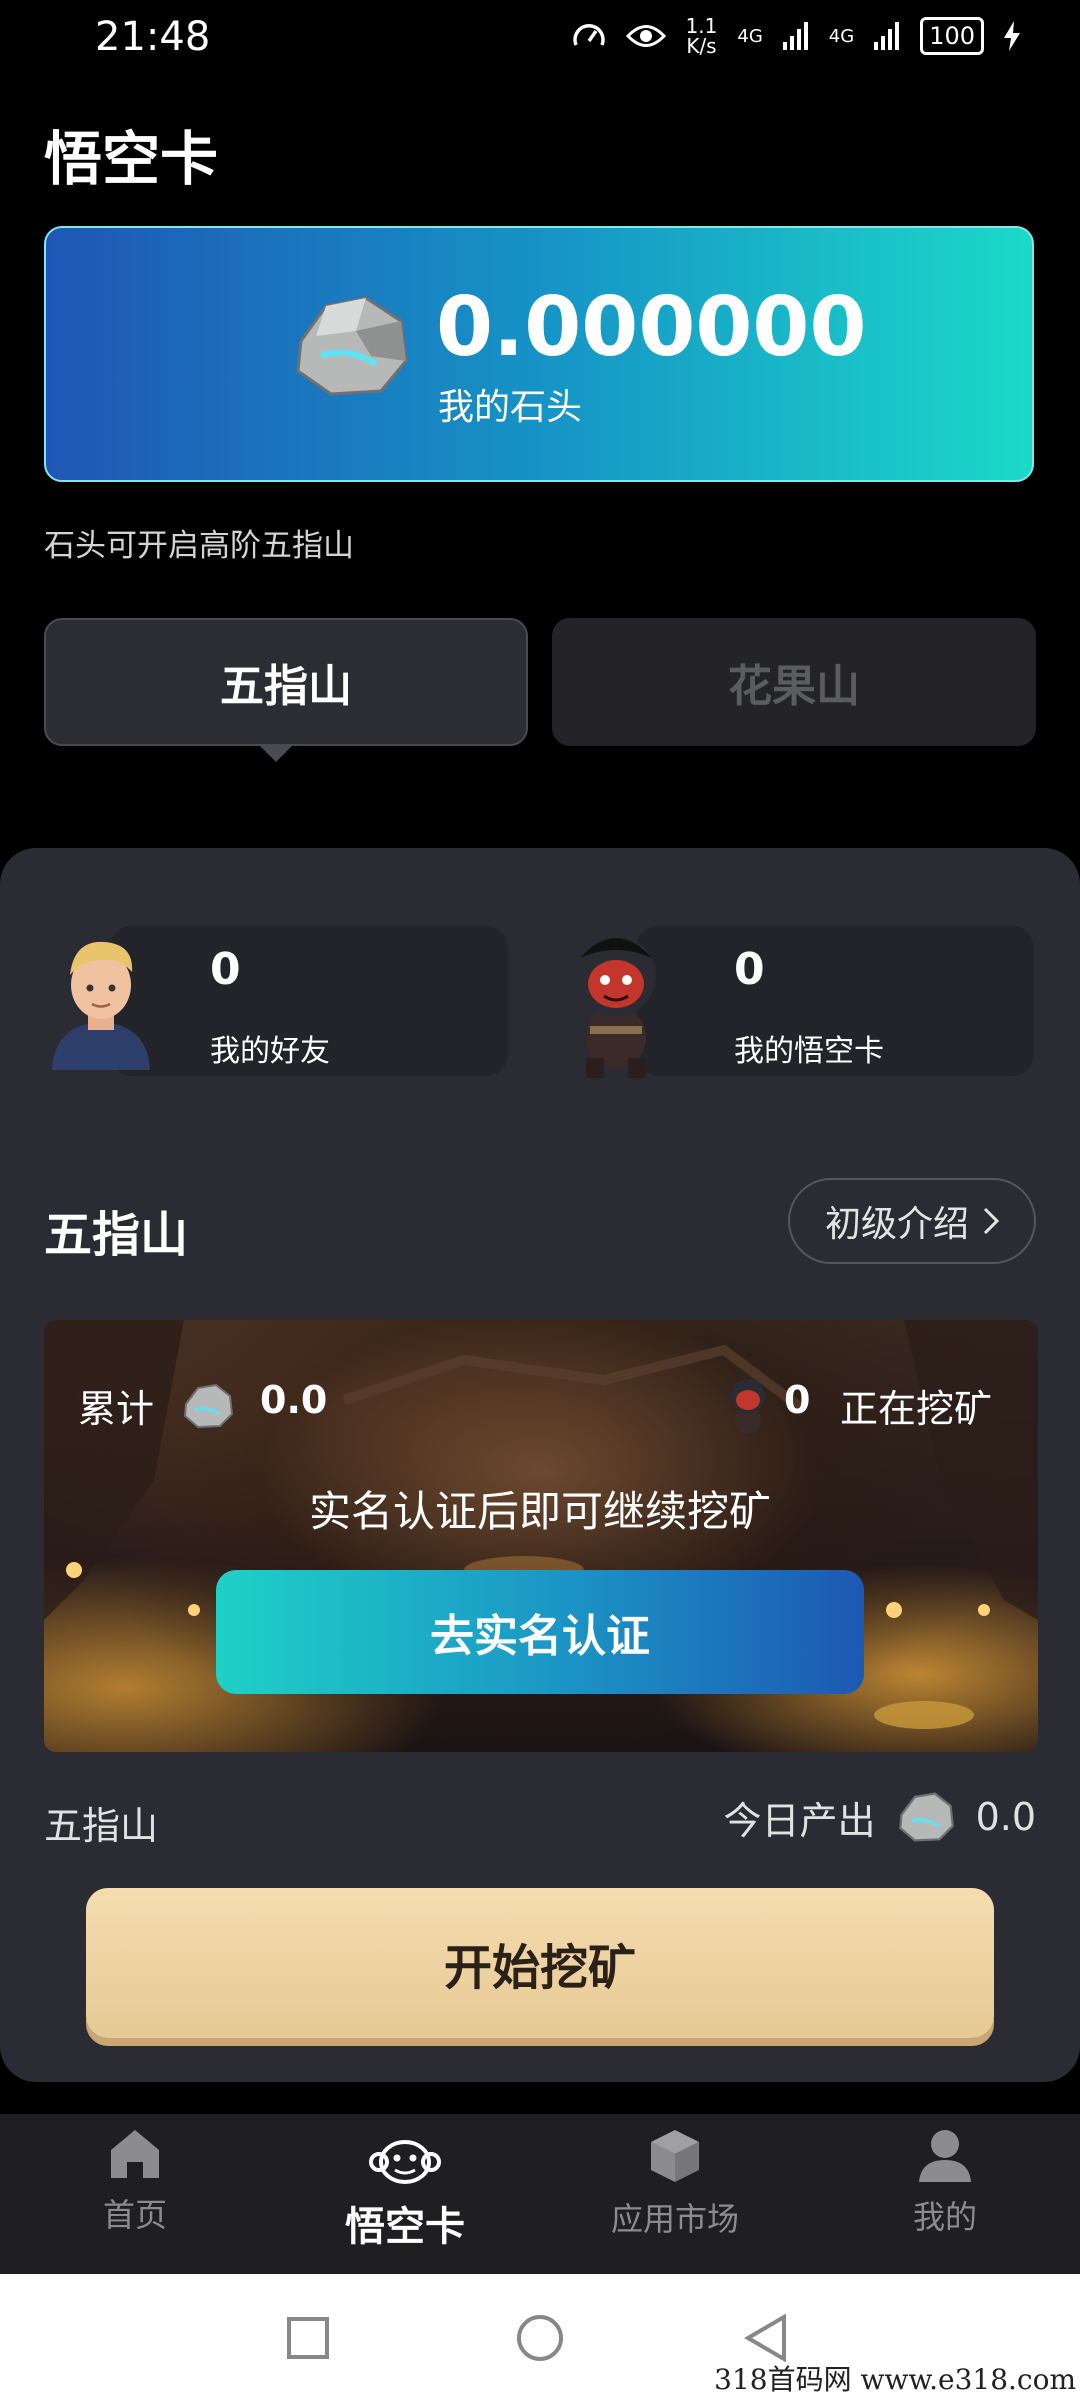 The height and width of the screenshot is (2400, 1080). What do you see at coordinates (674, 2219) in the screenshot?
I see `nav-label-app-market: 应用市场` at bounding box center [674, 2219].